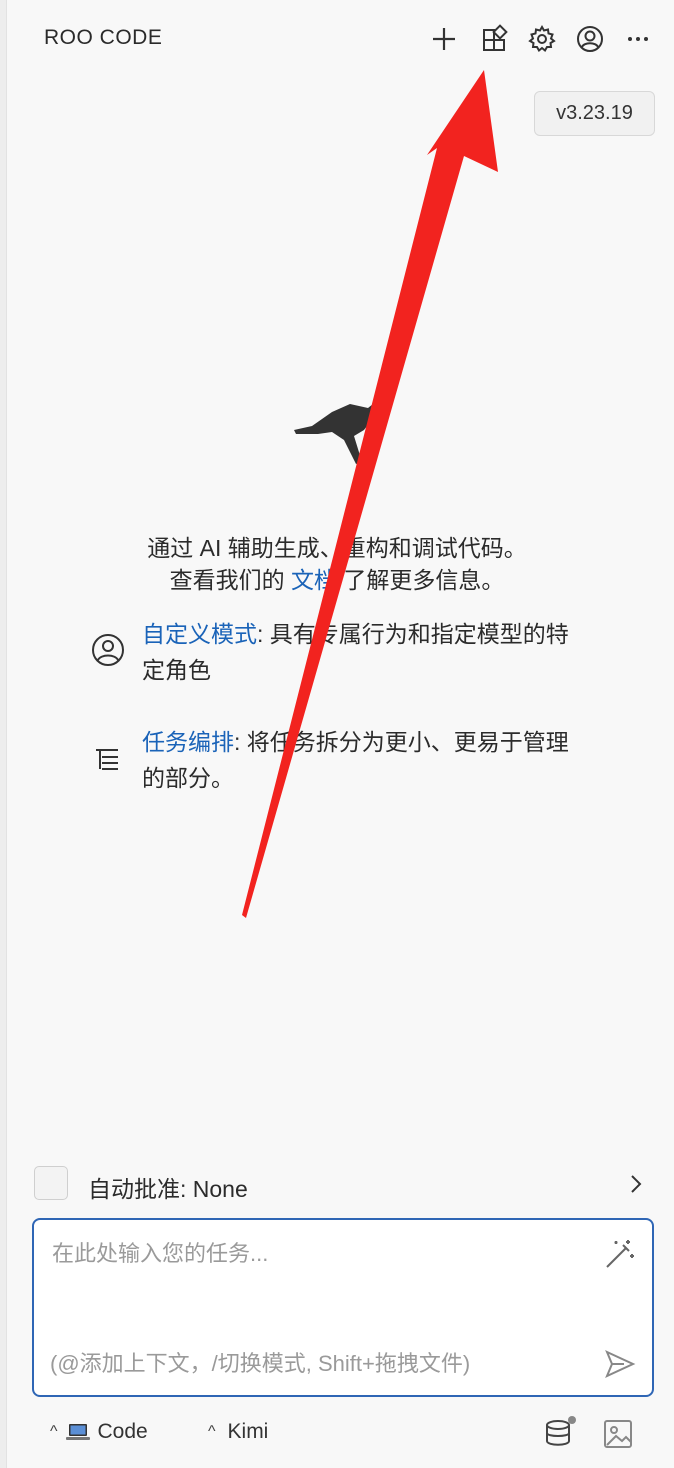 This screenshot has height=1468, width=674. What do you see at coordinates (594, 113) in the screenshot?
I see `version-badge: v3.23.19` at bounding box center [594, 113].